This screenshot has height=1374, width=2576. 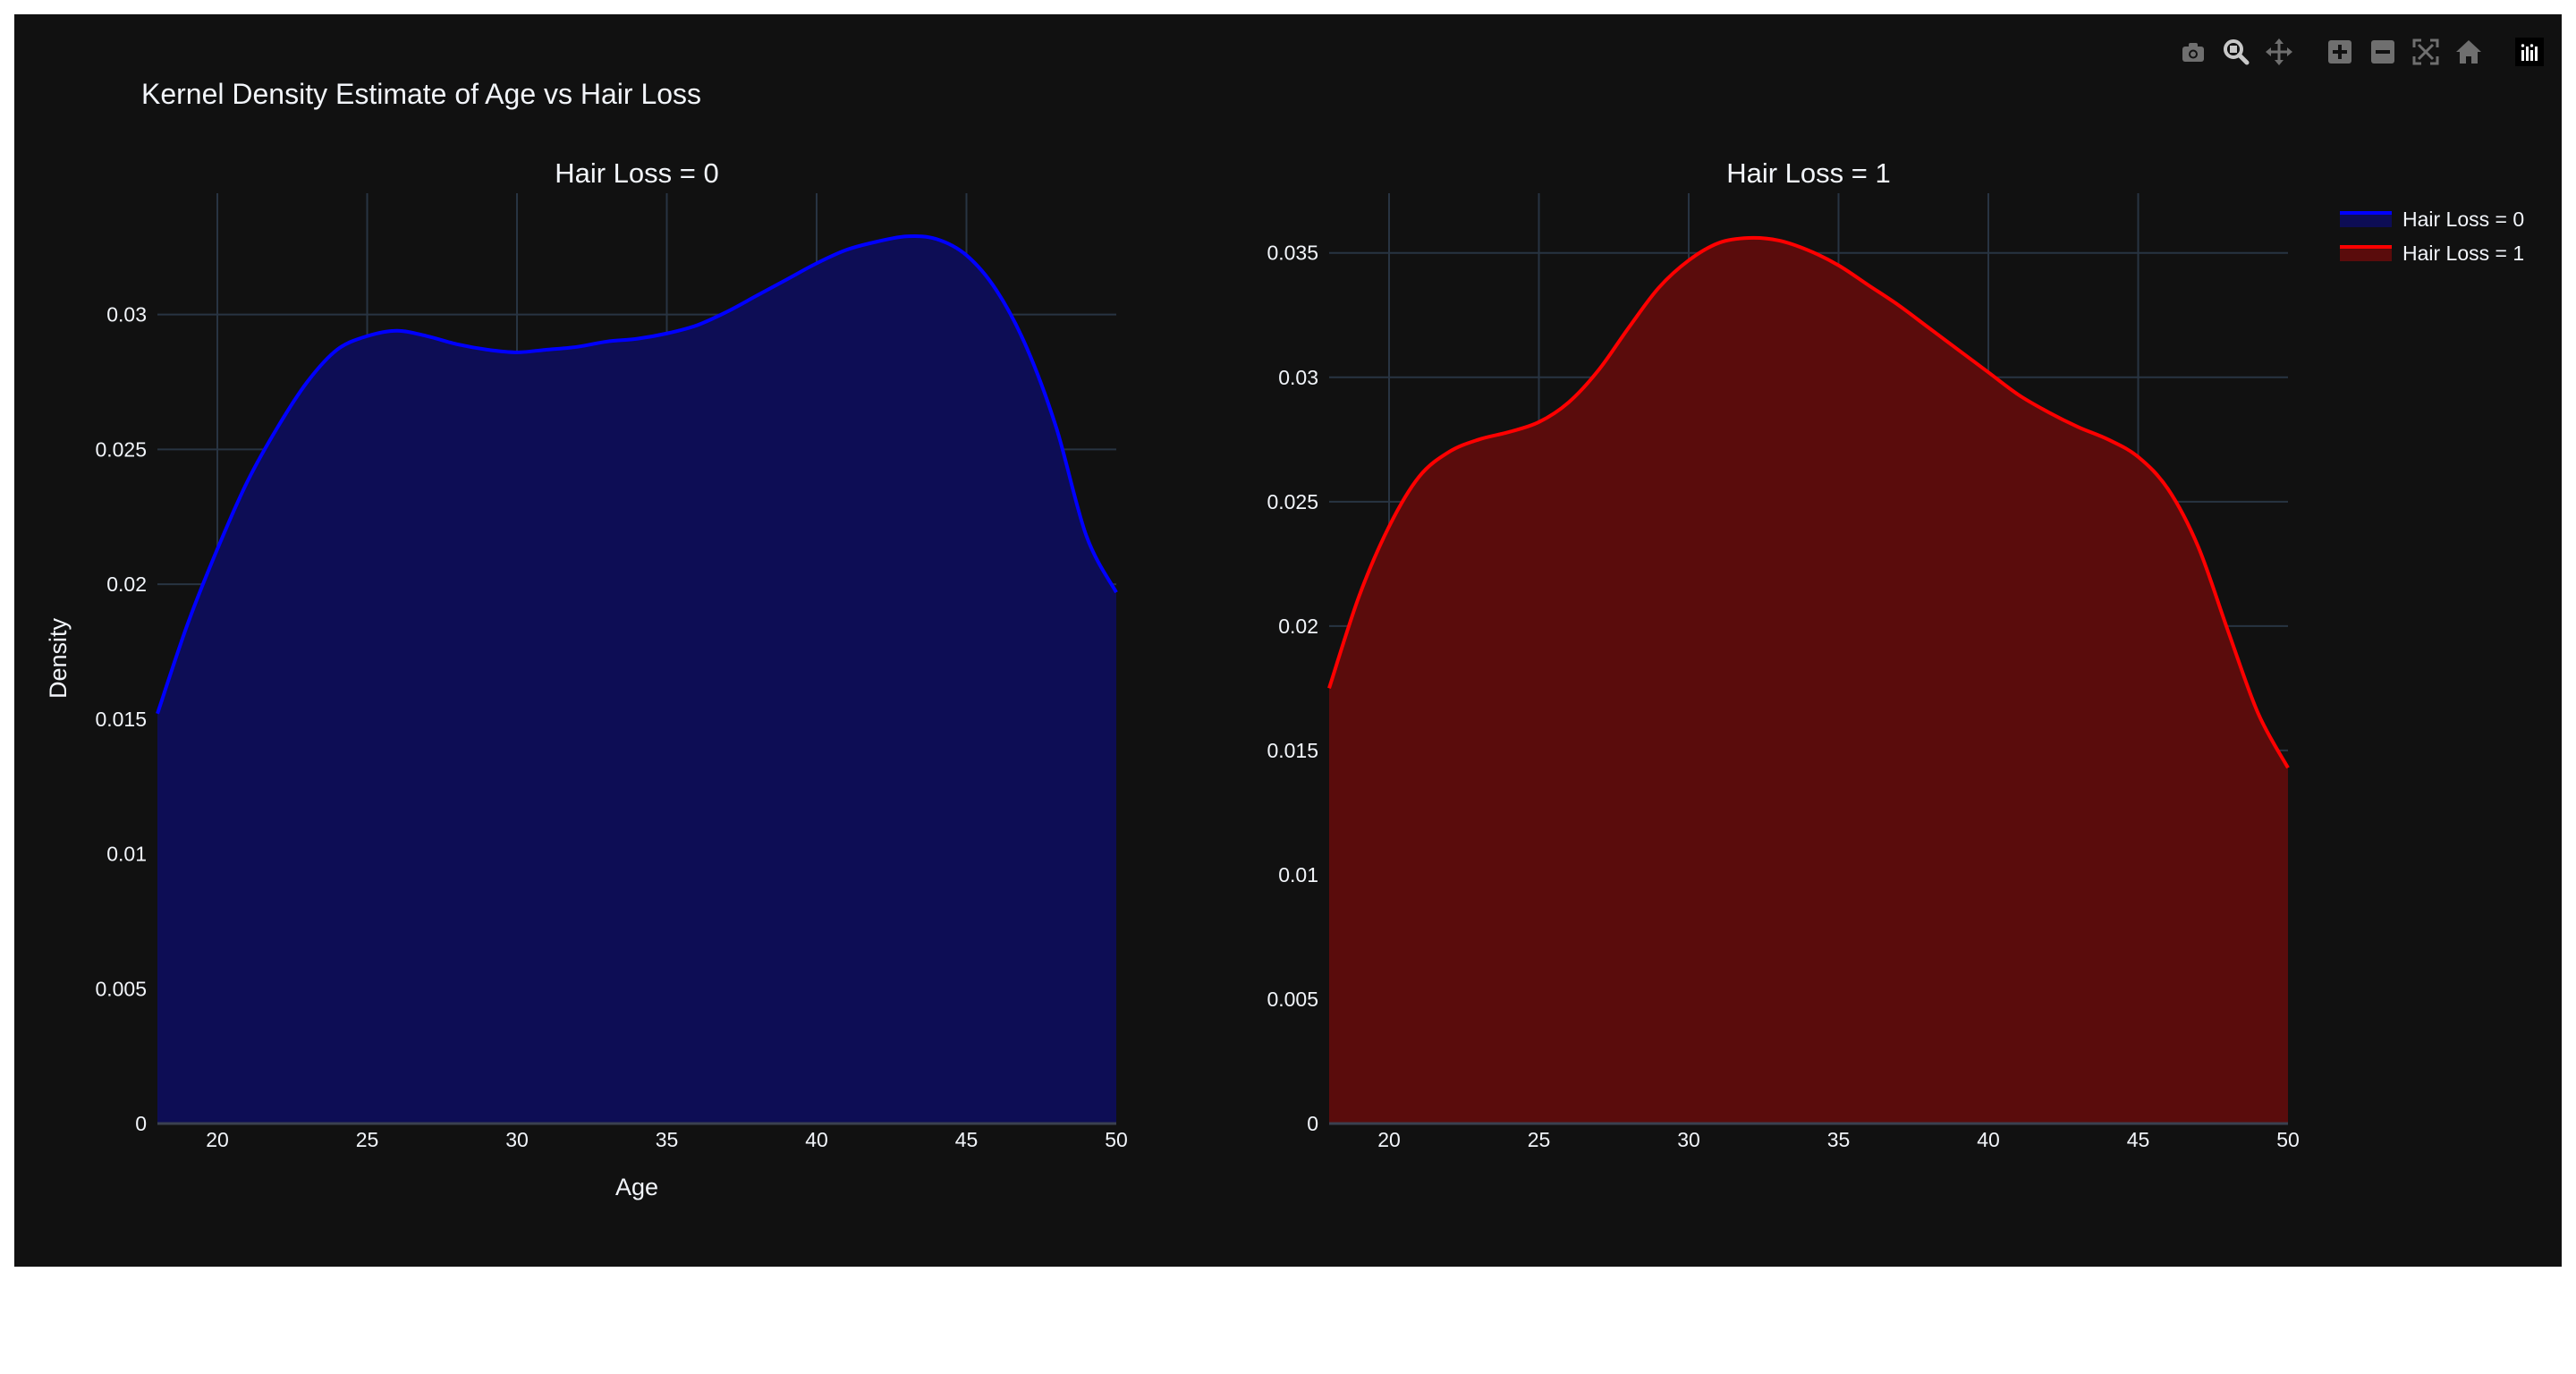 What do you see at coordinates (2236, 52) in the screenshot?
I see `zoom-icon` at bounding box center [2236, 52].